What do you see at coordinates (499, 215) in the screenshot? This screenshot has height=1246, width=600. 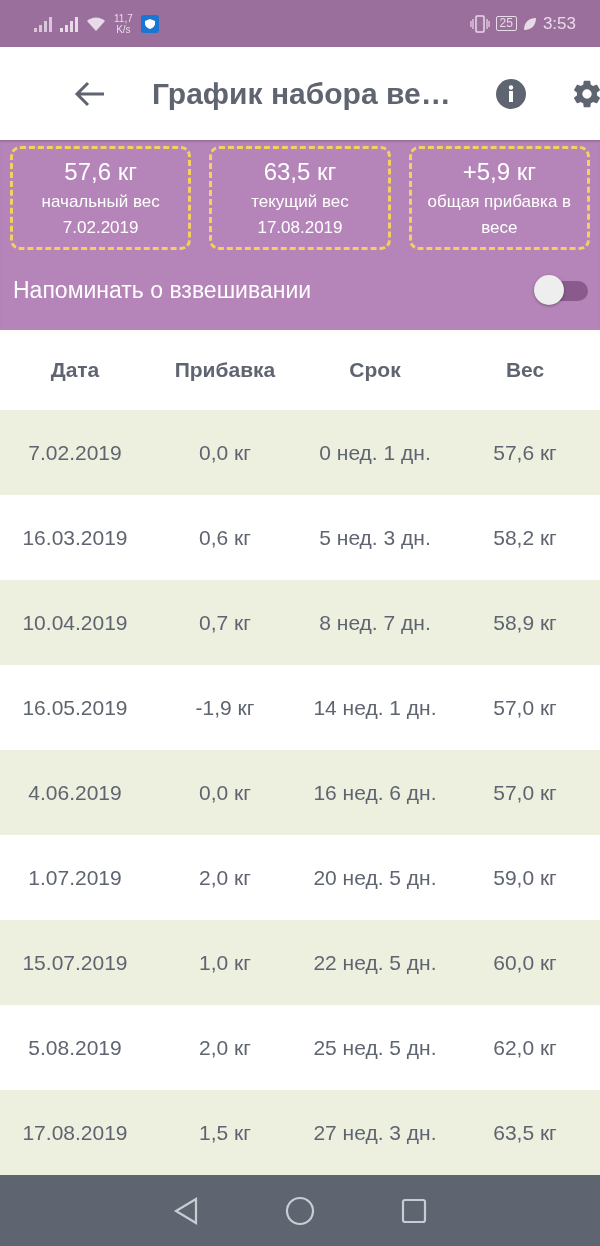 I see `weight-label: общая прибавка в весе` at bounding box center [499, 215].